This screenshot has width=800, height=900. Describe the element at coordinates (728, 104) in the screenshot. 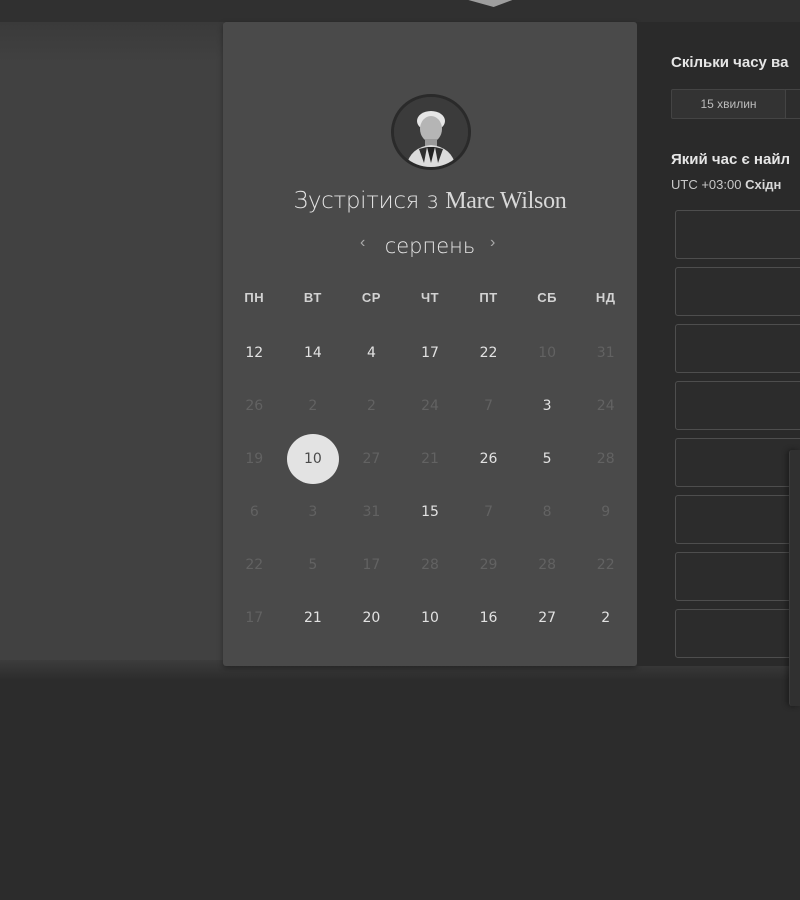

I see `duration-option-15: 15 хвилин` at that location.